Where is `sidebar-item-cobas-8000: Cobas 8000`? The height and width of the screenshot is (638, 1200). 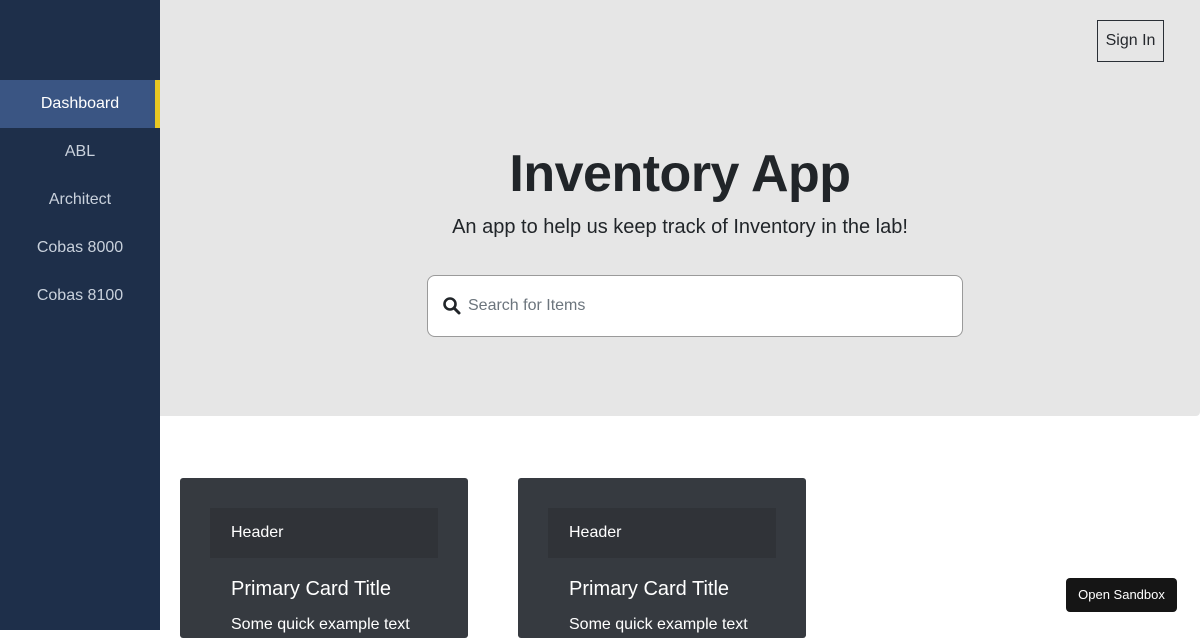
sidebar-item-cobas-8000: Cobas 8000 is located at coordinates (80, 248).